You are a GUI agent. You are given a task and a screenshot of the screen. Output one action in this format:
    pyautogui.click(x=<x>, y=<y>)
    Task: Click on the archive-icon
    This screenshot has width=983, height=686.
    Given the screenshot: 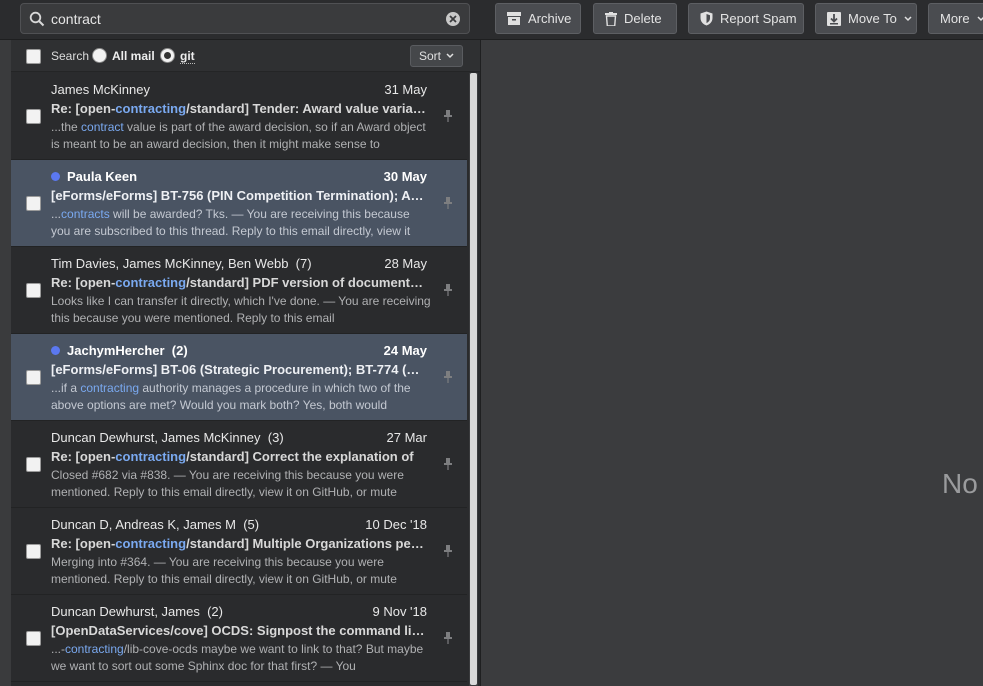 What is the action you would take?
    pyautogui.click(x=514, y=18)
    